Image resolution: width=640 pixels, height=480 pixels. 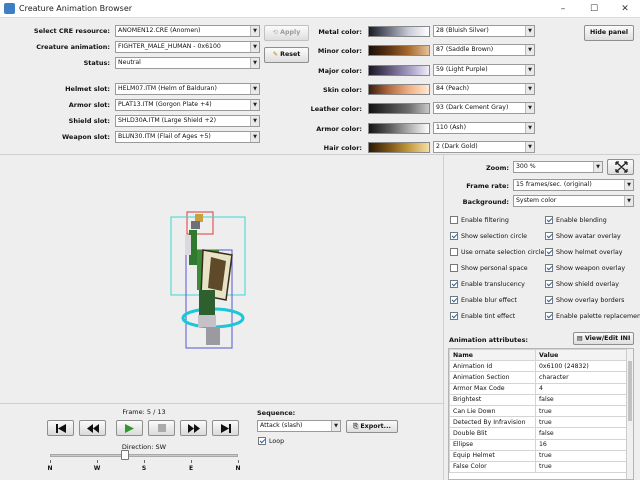 I want to click on attribute-value: 0x6100 (24832), so click(x=582, y=366).